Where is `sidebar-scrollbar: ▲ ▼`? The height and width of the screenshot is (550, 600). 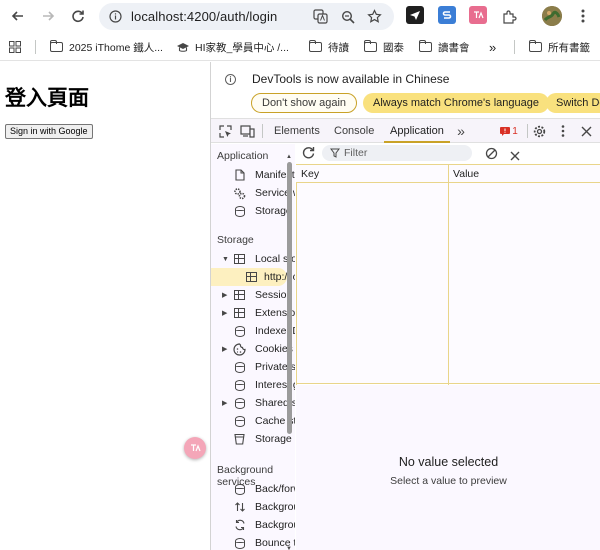
sidebar-scrollbar: ▲ ▼ is located at coordinates (289, 352).